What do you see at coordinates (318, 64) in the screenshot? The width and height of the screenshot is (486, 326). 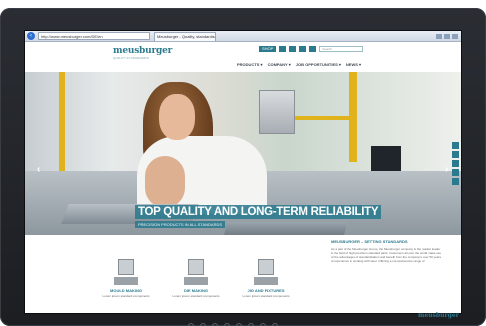 I see `nav-item-jobs: JOB OPPORTUNITIES ▾` at bounding box center [318, 64].